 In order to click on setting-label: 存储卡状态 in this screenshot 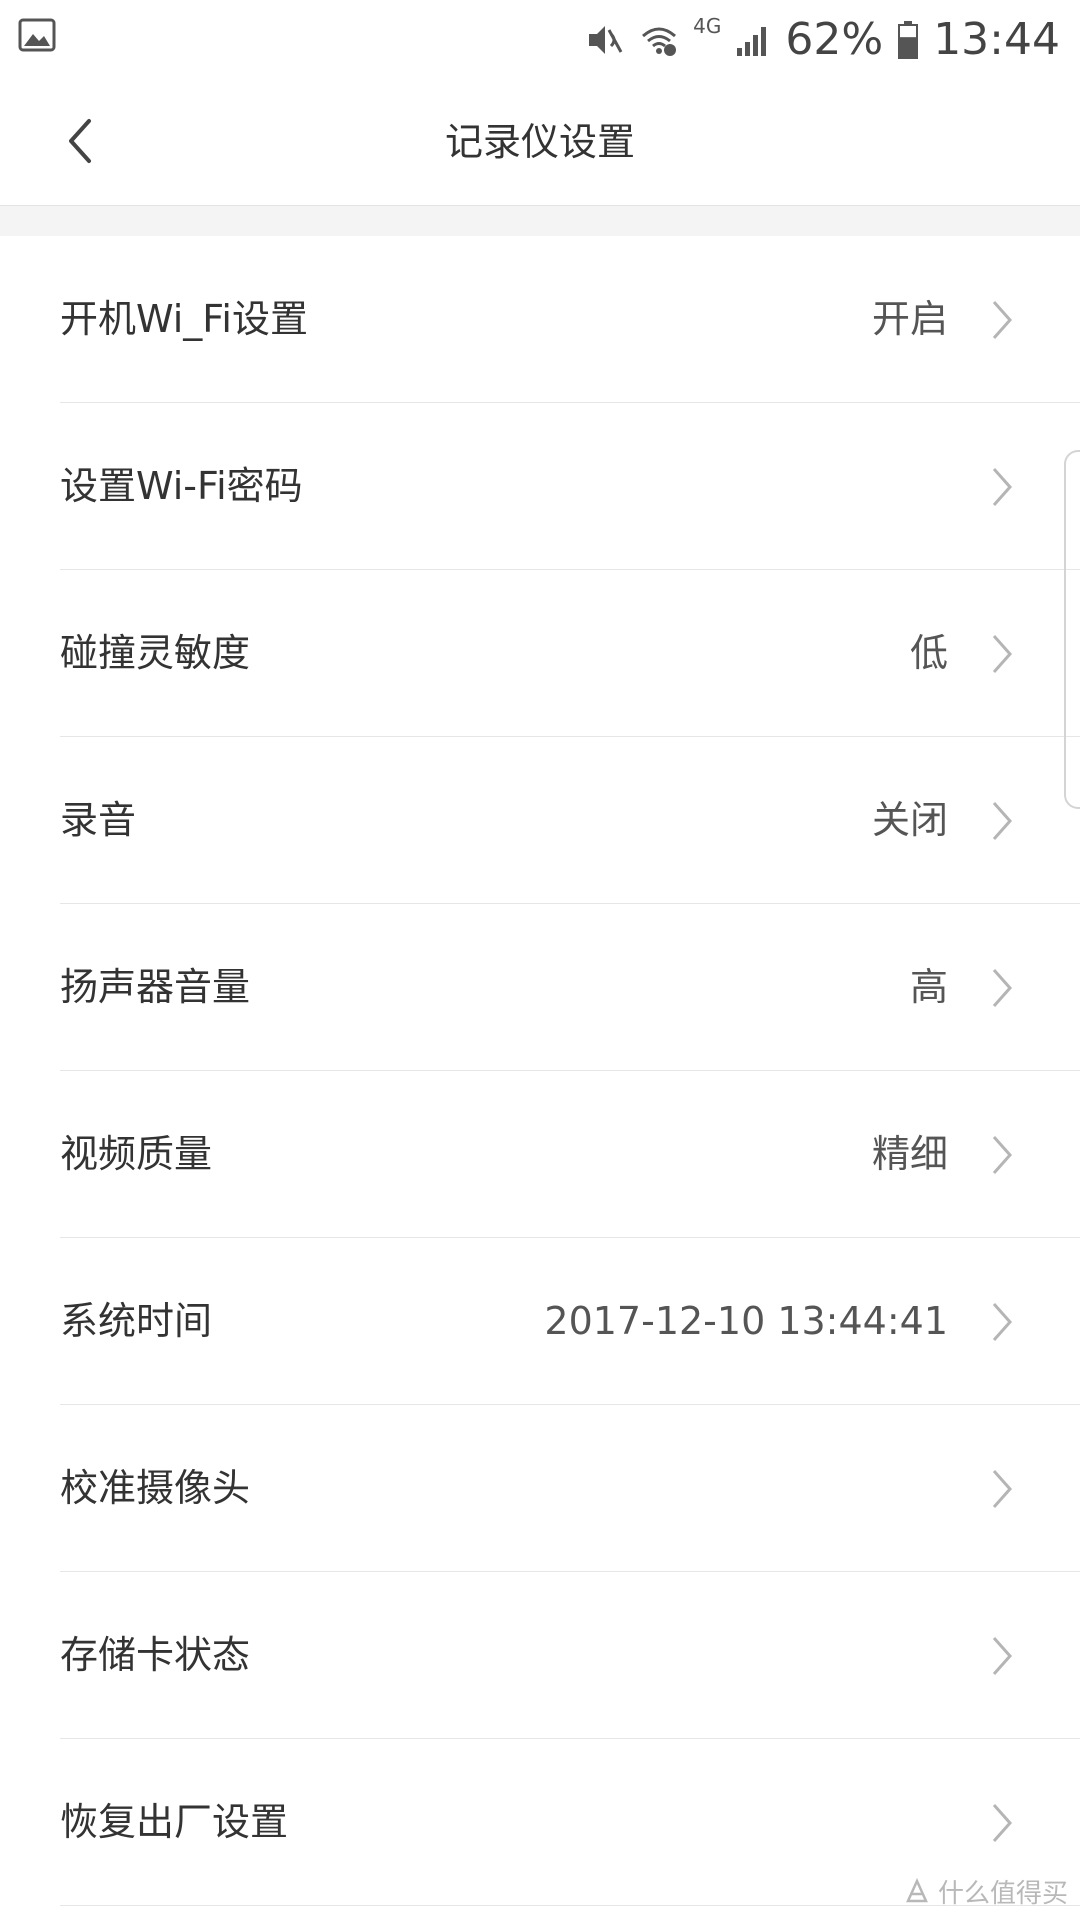, I will do `click(155, 1655)`.